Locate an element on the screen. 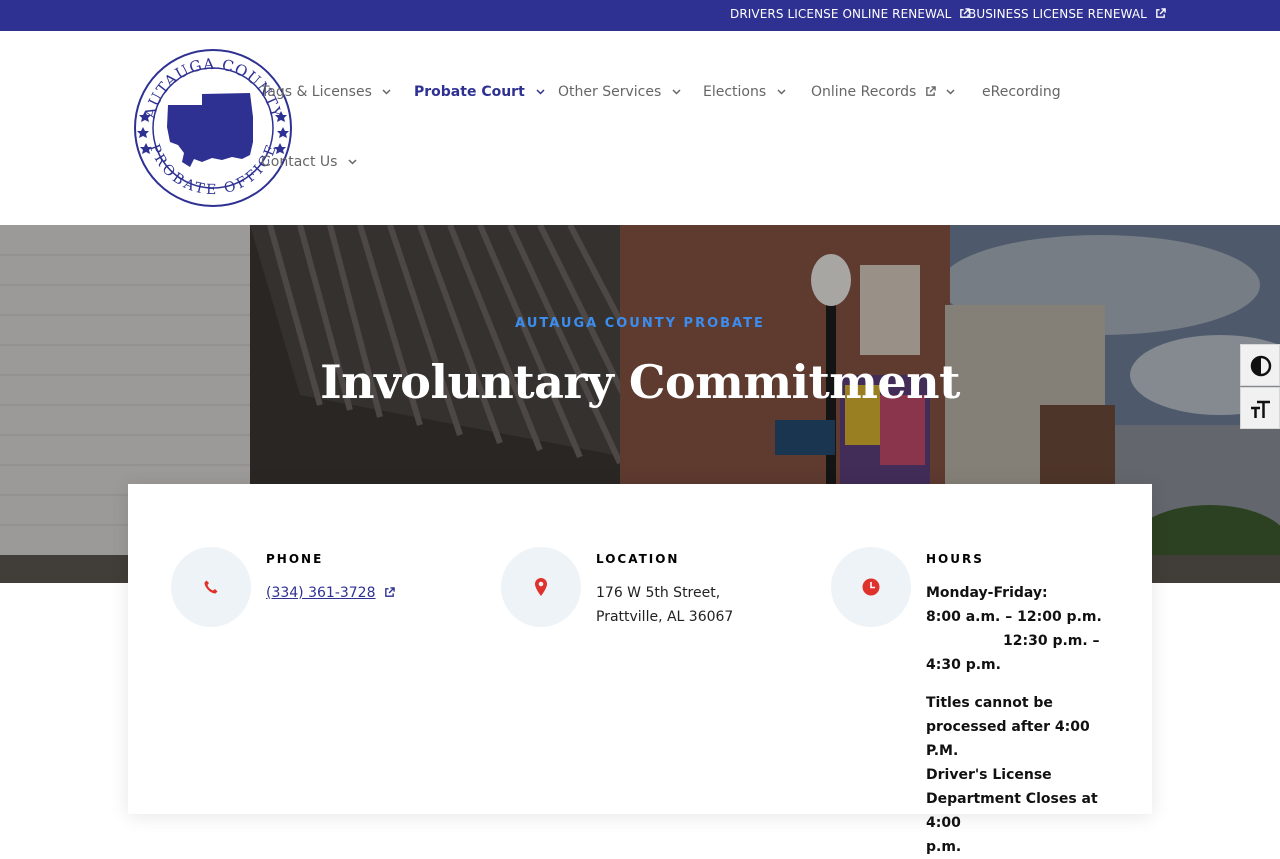 This screenshot has width=1280, height=859. contrast-icon is located at coordinates (1261, 366).